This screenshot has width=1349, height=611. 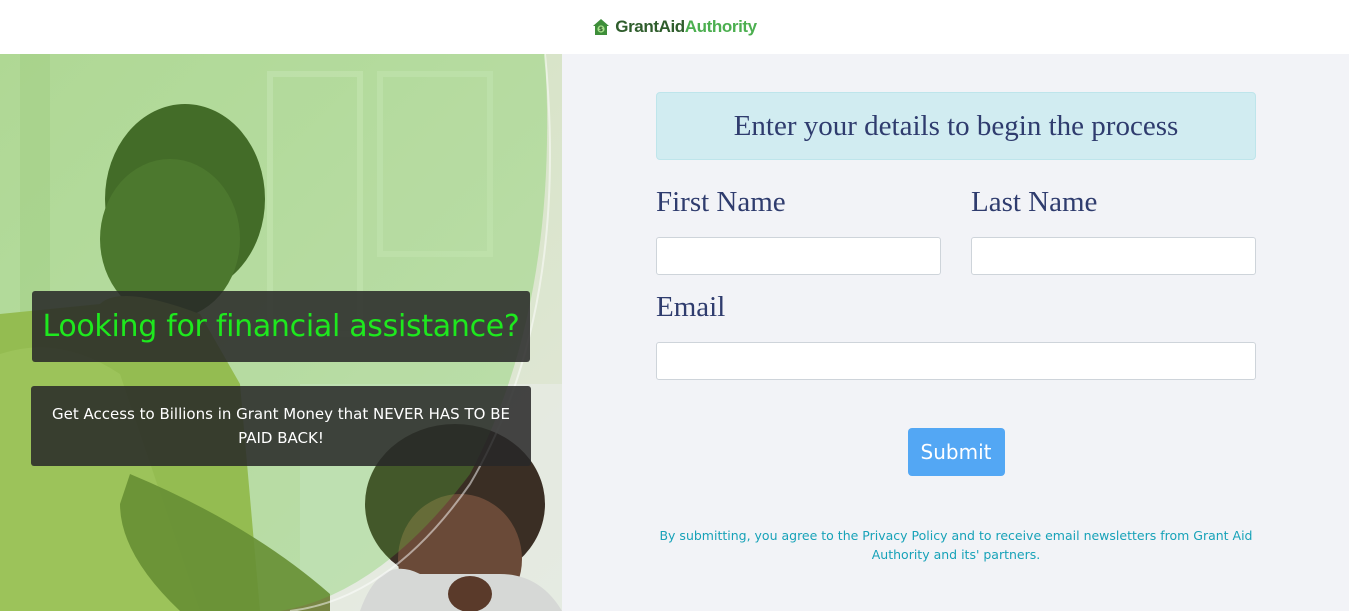 What do you see at coordinates (956, 361) in the screenshot?
I see `email-input` at bounding box center [956, 361].